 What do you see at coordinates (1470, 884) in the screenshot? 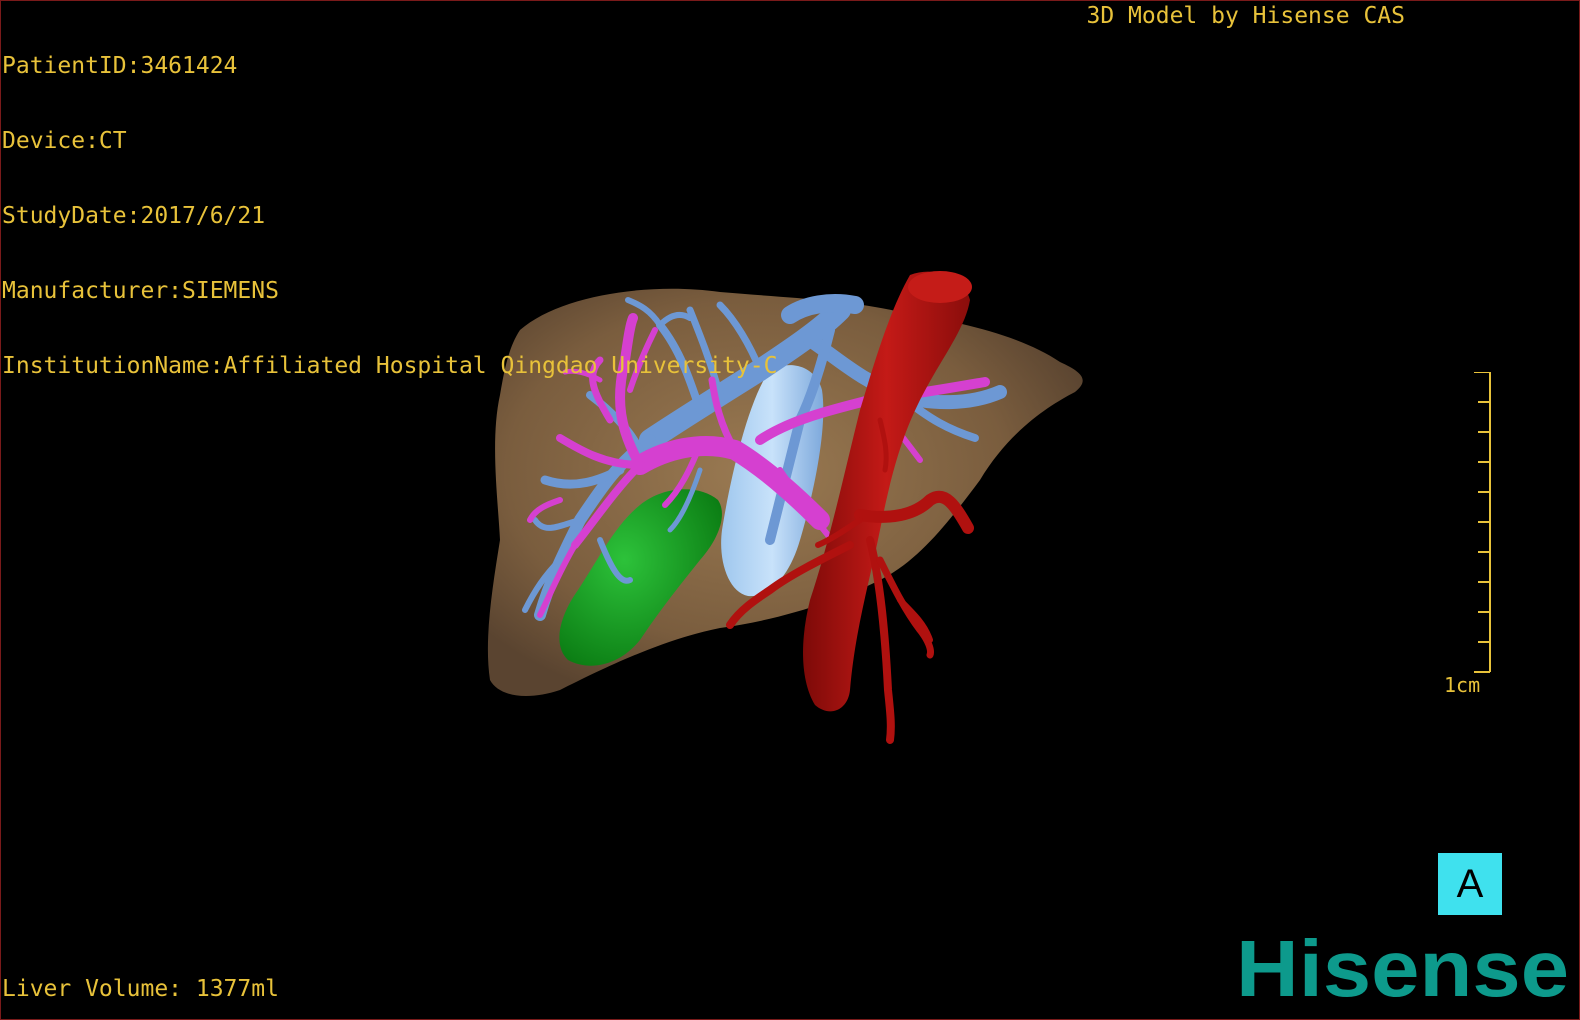
I see `view-orientation-badge: A` at bounding box center [1470, 884].